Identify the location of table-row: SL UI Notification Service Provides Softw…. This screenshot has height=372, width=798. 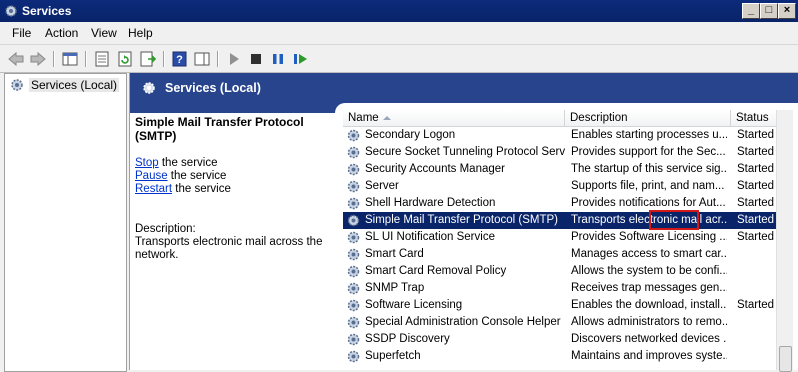
(563, 237).